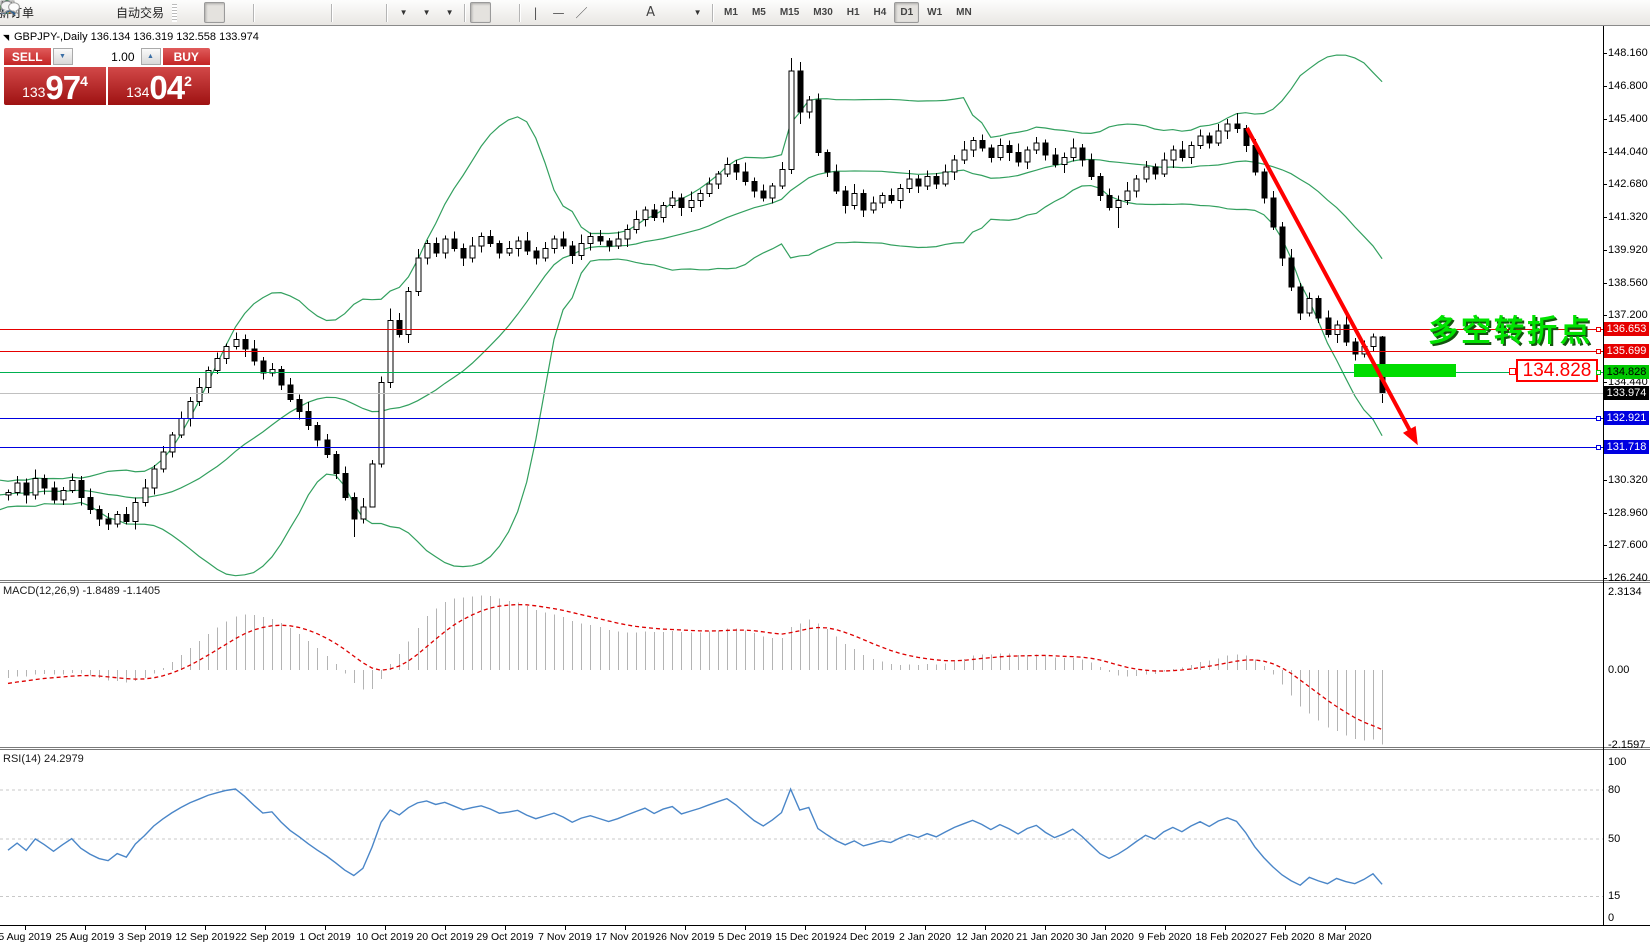 This screenshot has width=1650, height=949. What do you see at coordinates (1510, 328) in the screenshot?
I see `chinese-annotation: 多空转折点` at bounding box center [1510, 328].